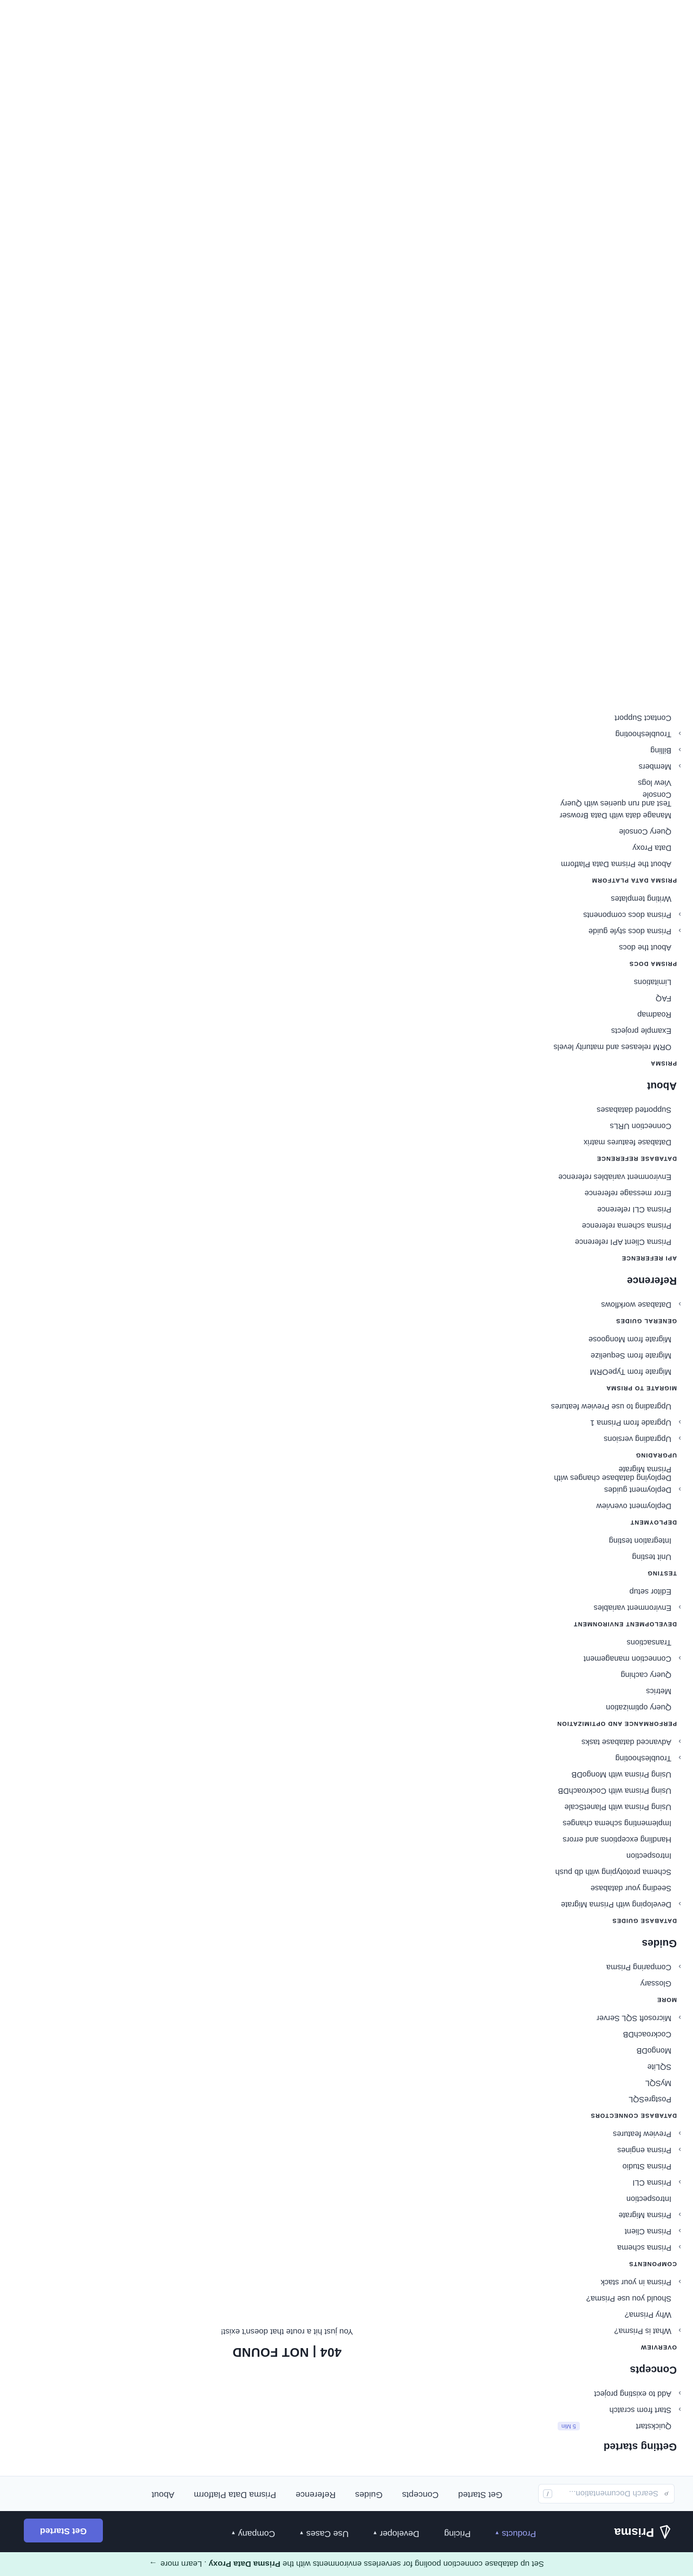 The width and height of the screenshot is (693, 2576). I want to click on sidebar-item: Transactions, so click(606, 1642).